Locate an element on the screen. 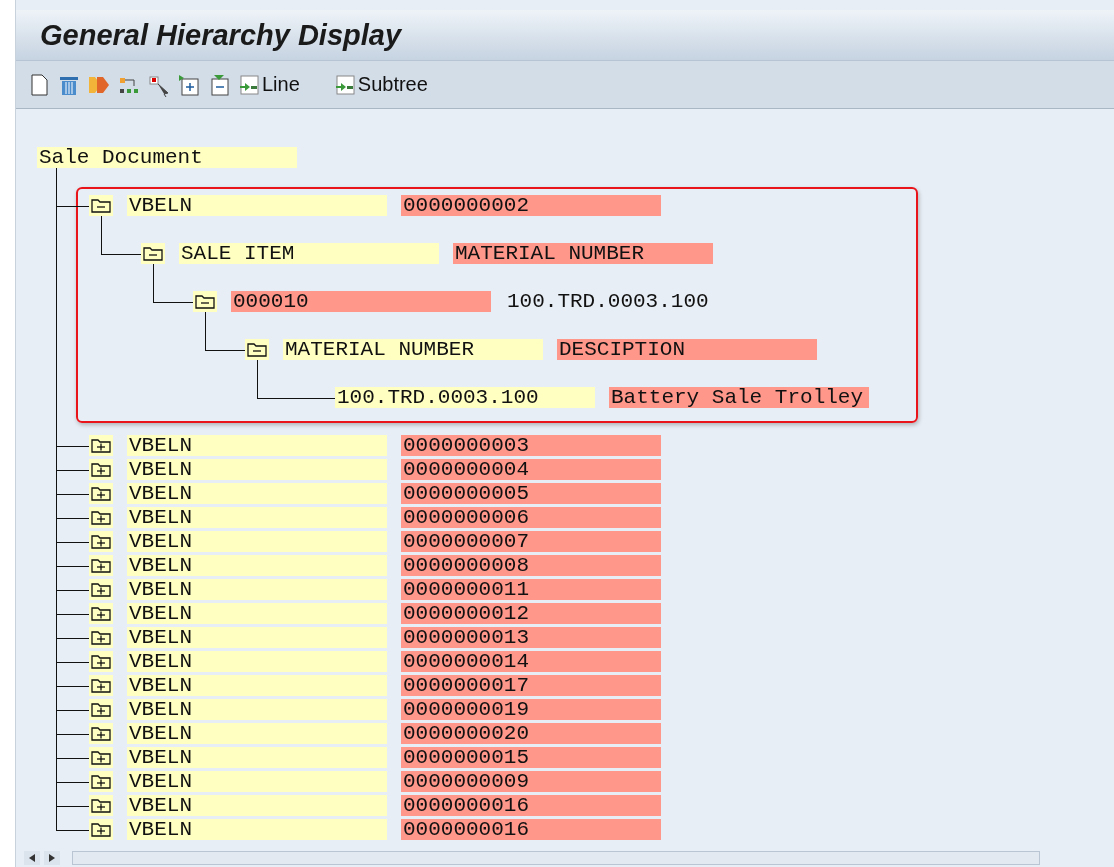 This screenshot has height=867, width=1114. window-title: General Hierarchy Display is located at coordinates (221, 35).